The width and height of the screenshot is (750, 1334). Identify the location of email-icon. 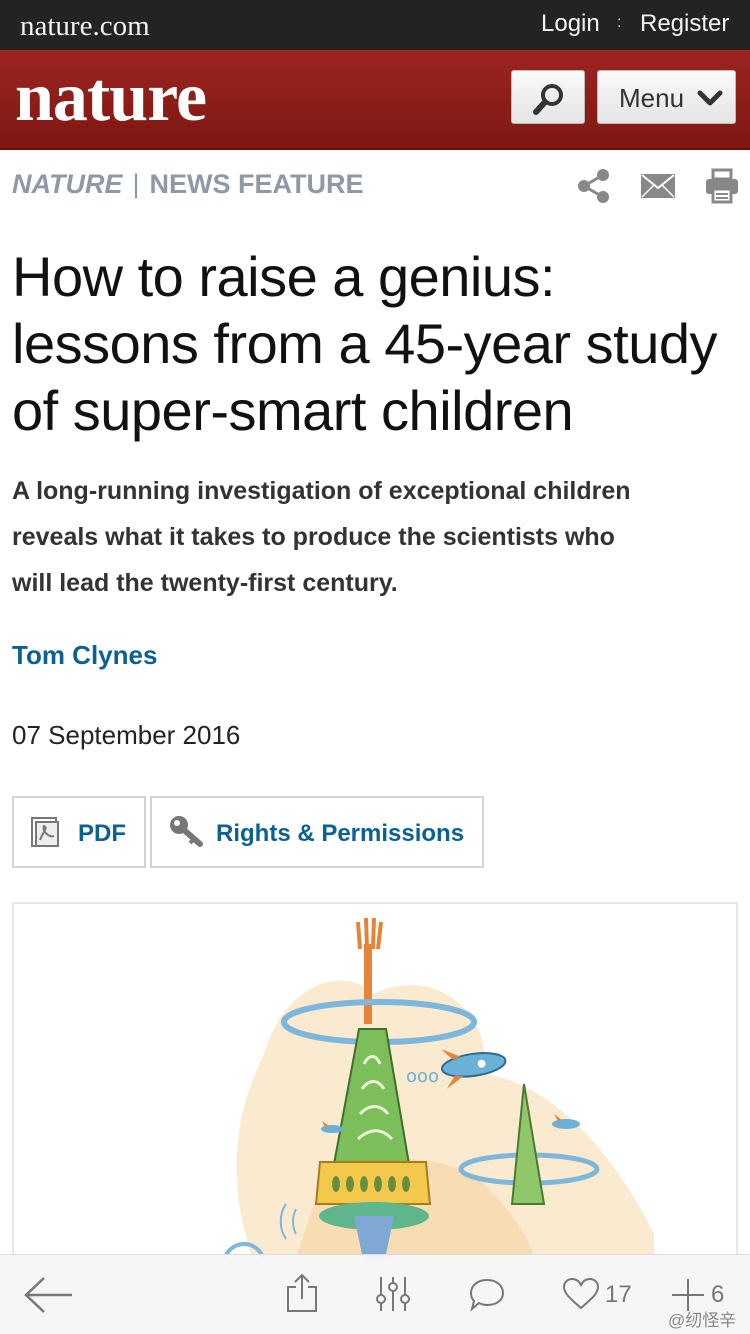
(658, 186).